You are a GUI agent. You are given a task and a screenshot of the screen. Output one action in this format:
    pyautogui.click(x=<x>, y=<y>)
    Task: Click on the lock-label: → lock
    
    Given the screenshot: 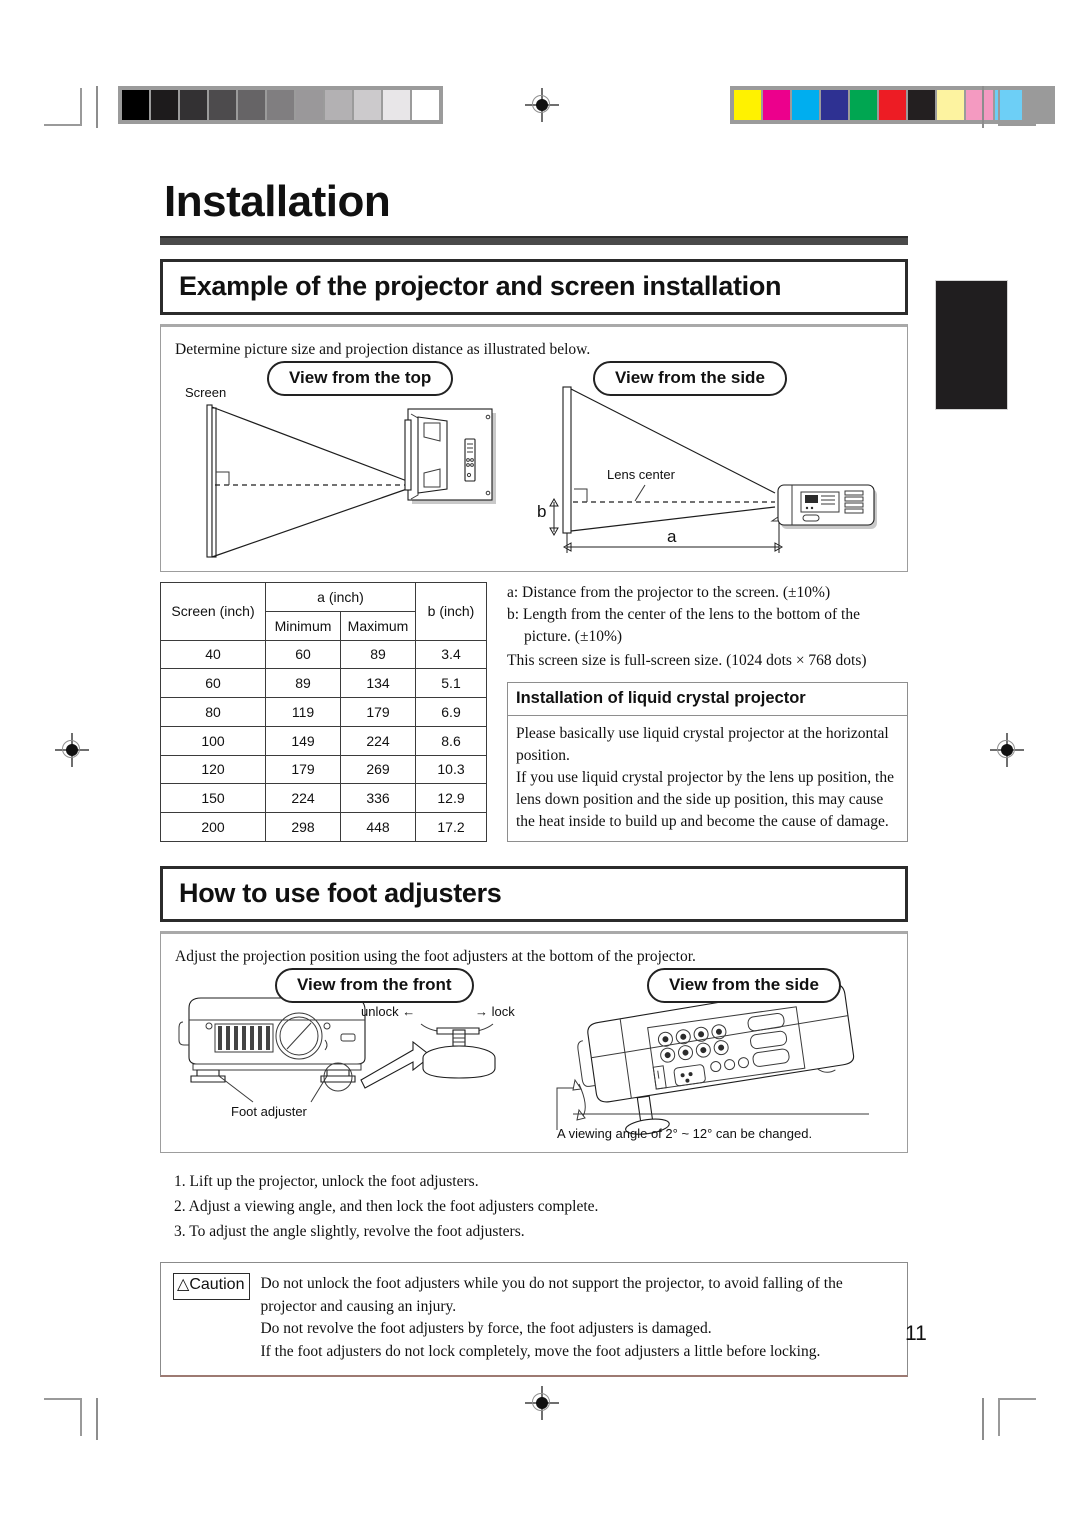 What is the action you would take?
    pyautogui.click(x=495, y=1011)
    